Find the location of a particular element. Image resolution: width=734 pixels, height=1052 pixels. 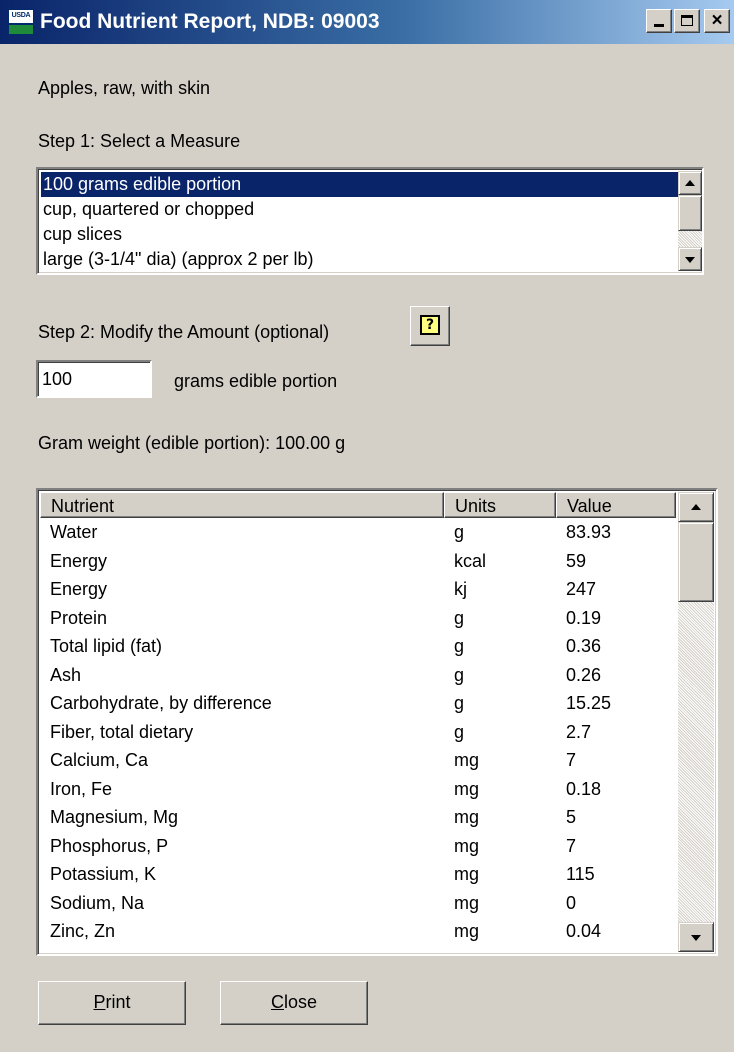

cell-value: 0.18 is located at coordinates (584, 788).